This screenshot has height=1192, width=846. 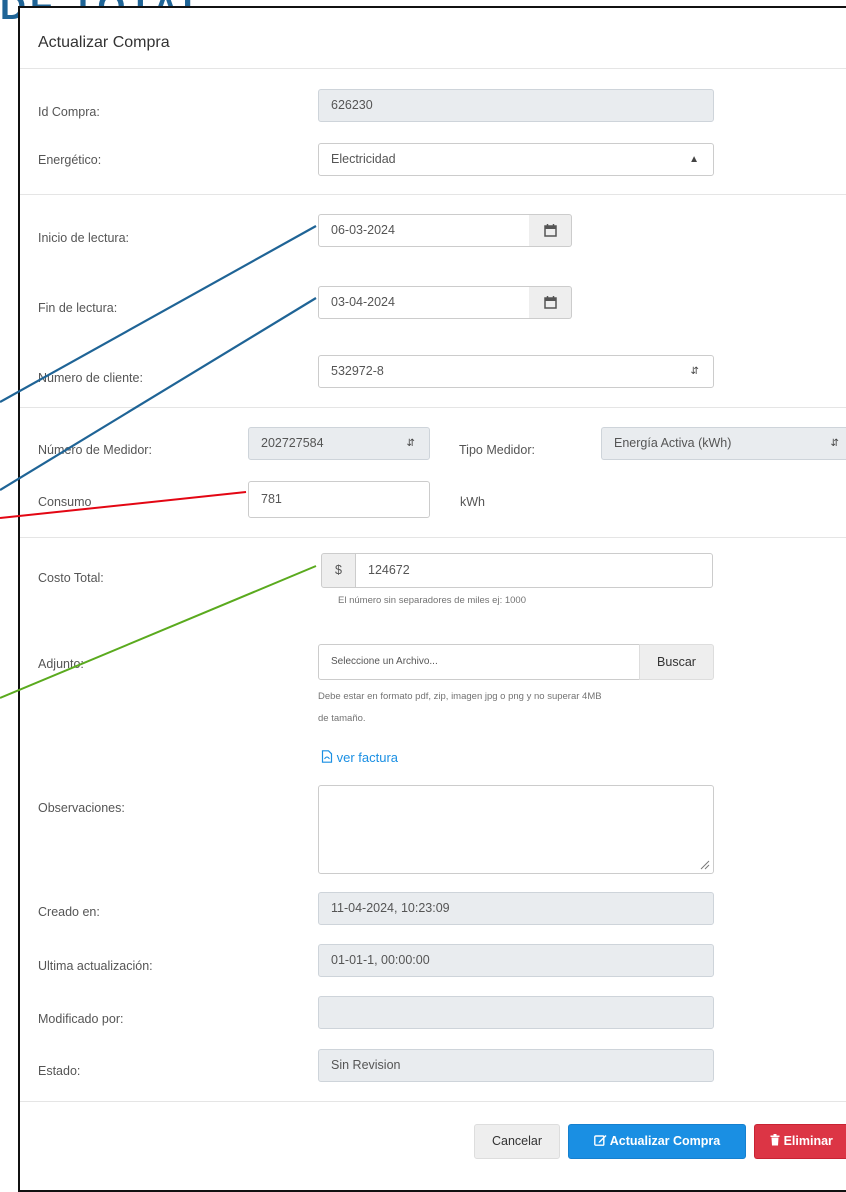 I want to click on estado-field: Sin Revision, so click(x=516, y=1065).